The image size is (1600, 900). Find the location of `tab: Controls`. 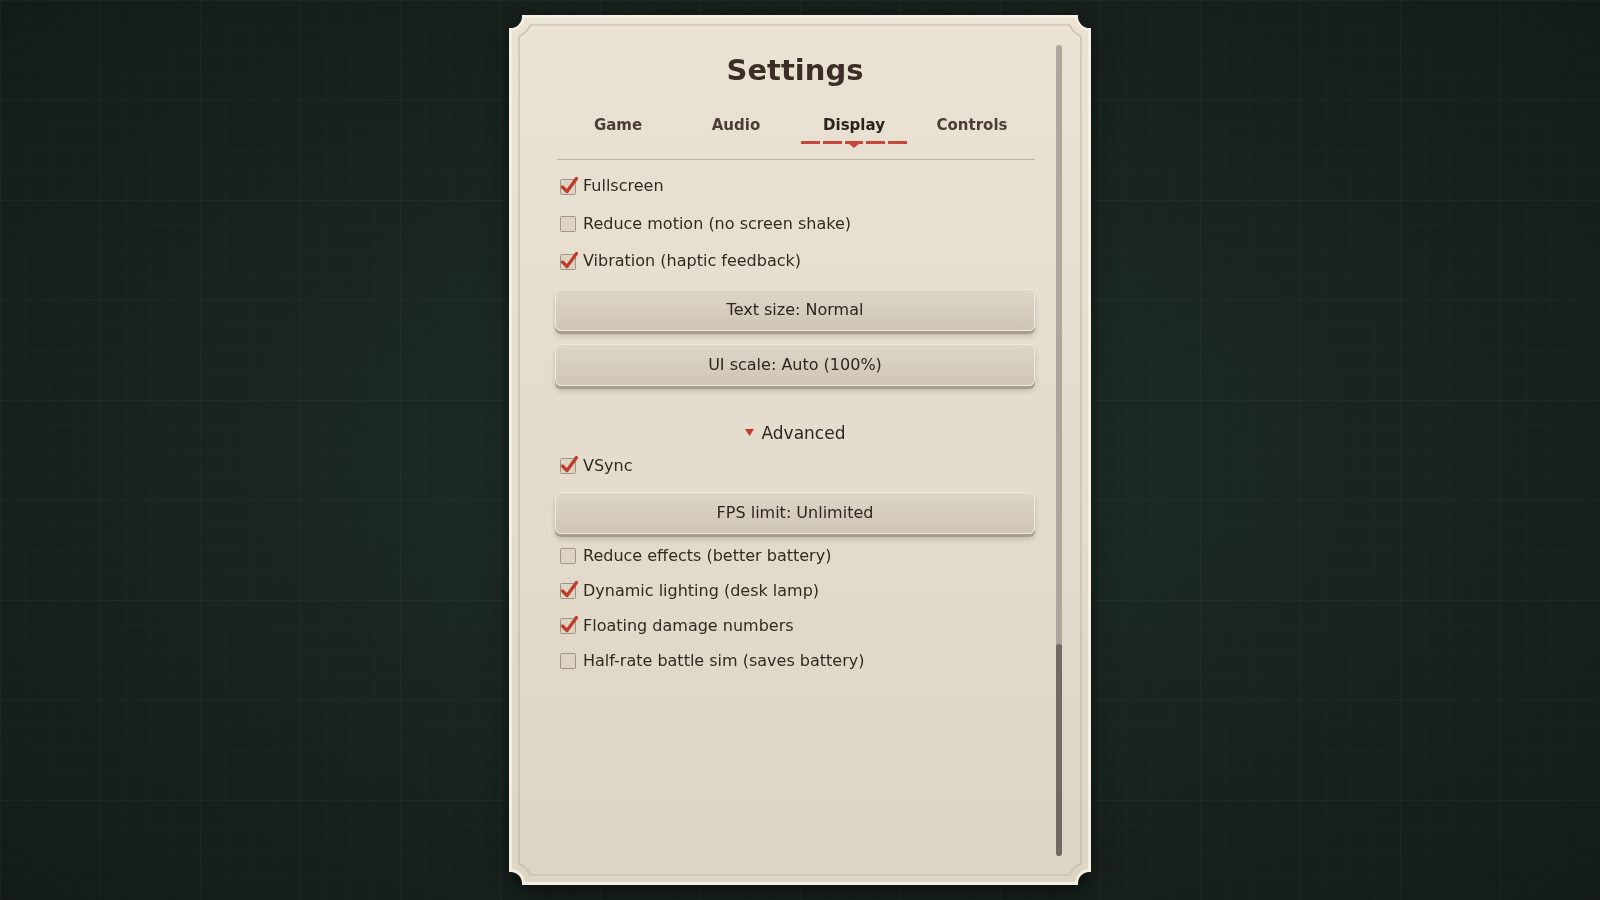

tab: Controls is located at coordinates (972, 125).